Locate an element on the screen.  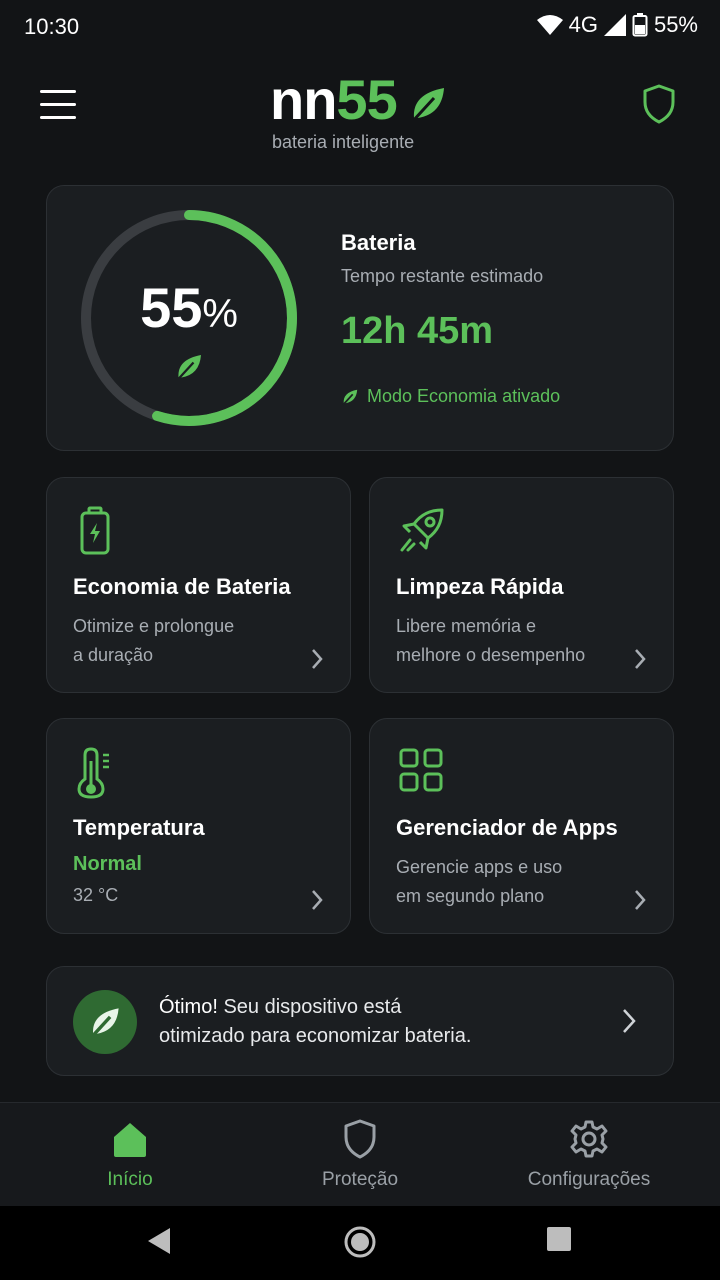
logo-tagline: bateria inteligente is located at coordinates (343, 142).